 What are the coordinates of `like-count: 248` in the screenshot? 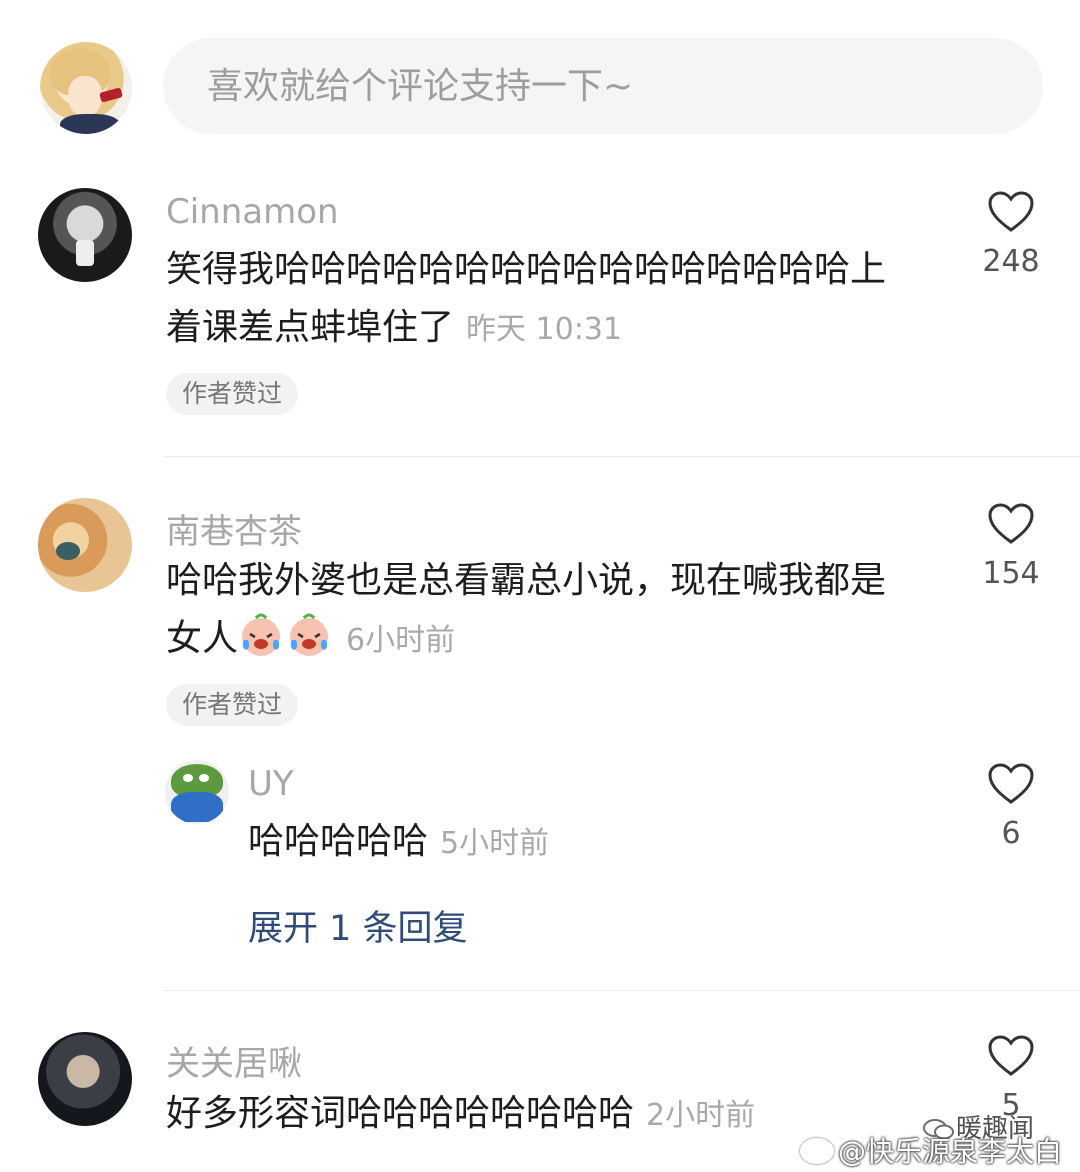 It's located at (1011, 261).